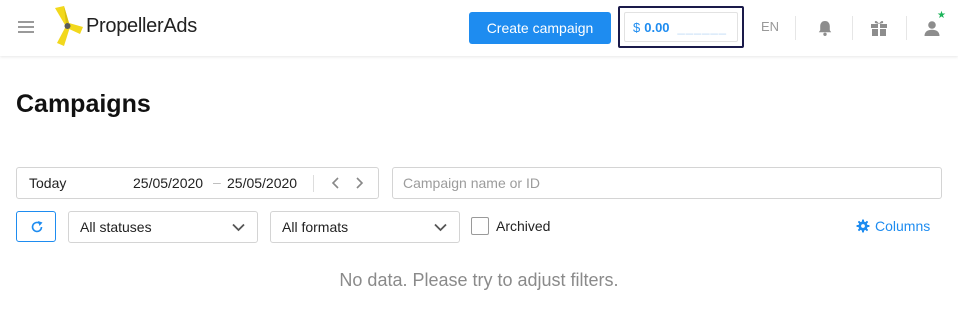 The height and width of the screenshot is (311, 958). I want to click on status-select-label: All statuses, so click(116, 227).